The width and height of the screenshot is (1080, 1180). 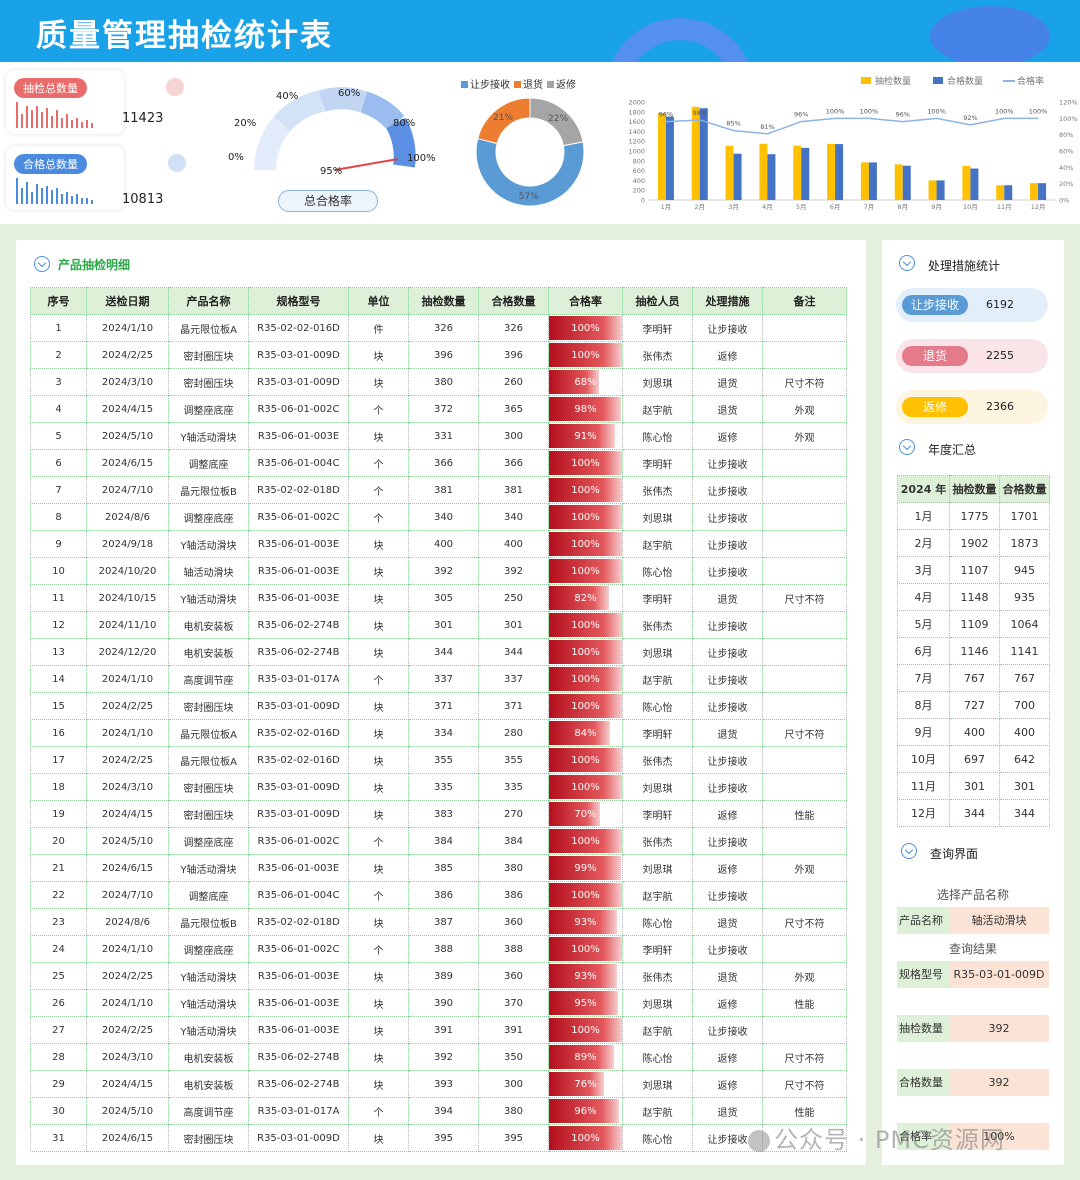 I want to click on combo-ytick: 0, so click(x=643, y=201).